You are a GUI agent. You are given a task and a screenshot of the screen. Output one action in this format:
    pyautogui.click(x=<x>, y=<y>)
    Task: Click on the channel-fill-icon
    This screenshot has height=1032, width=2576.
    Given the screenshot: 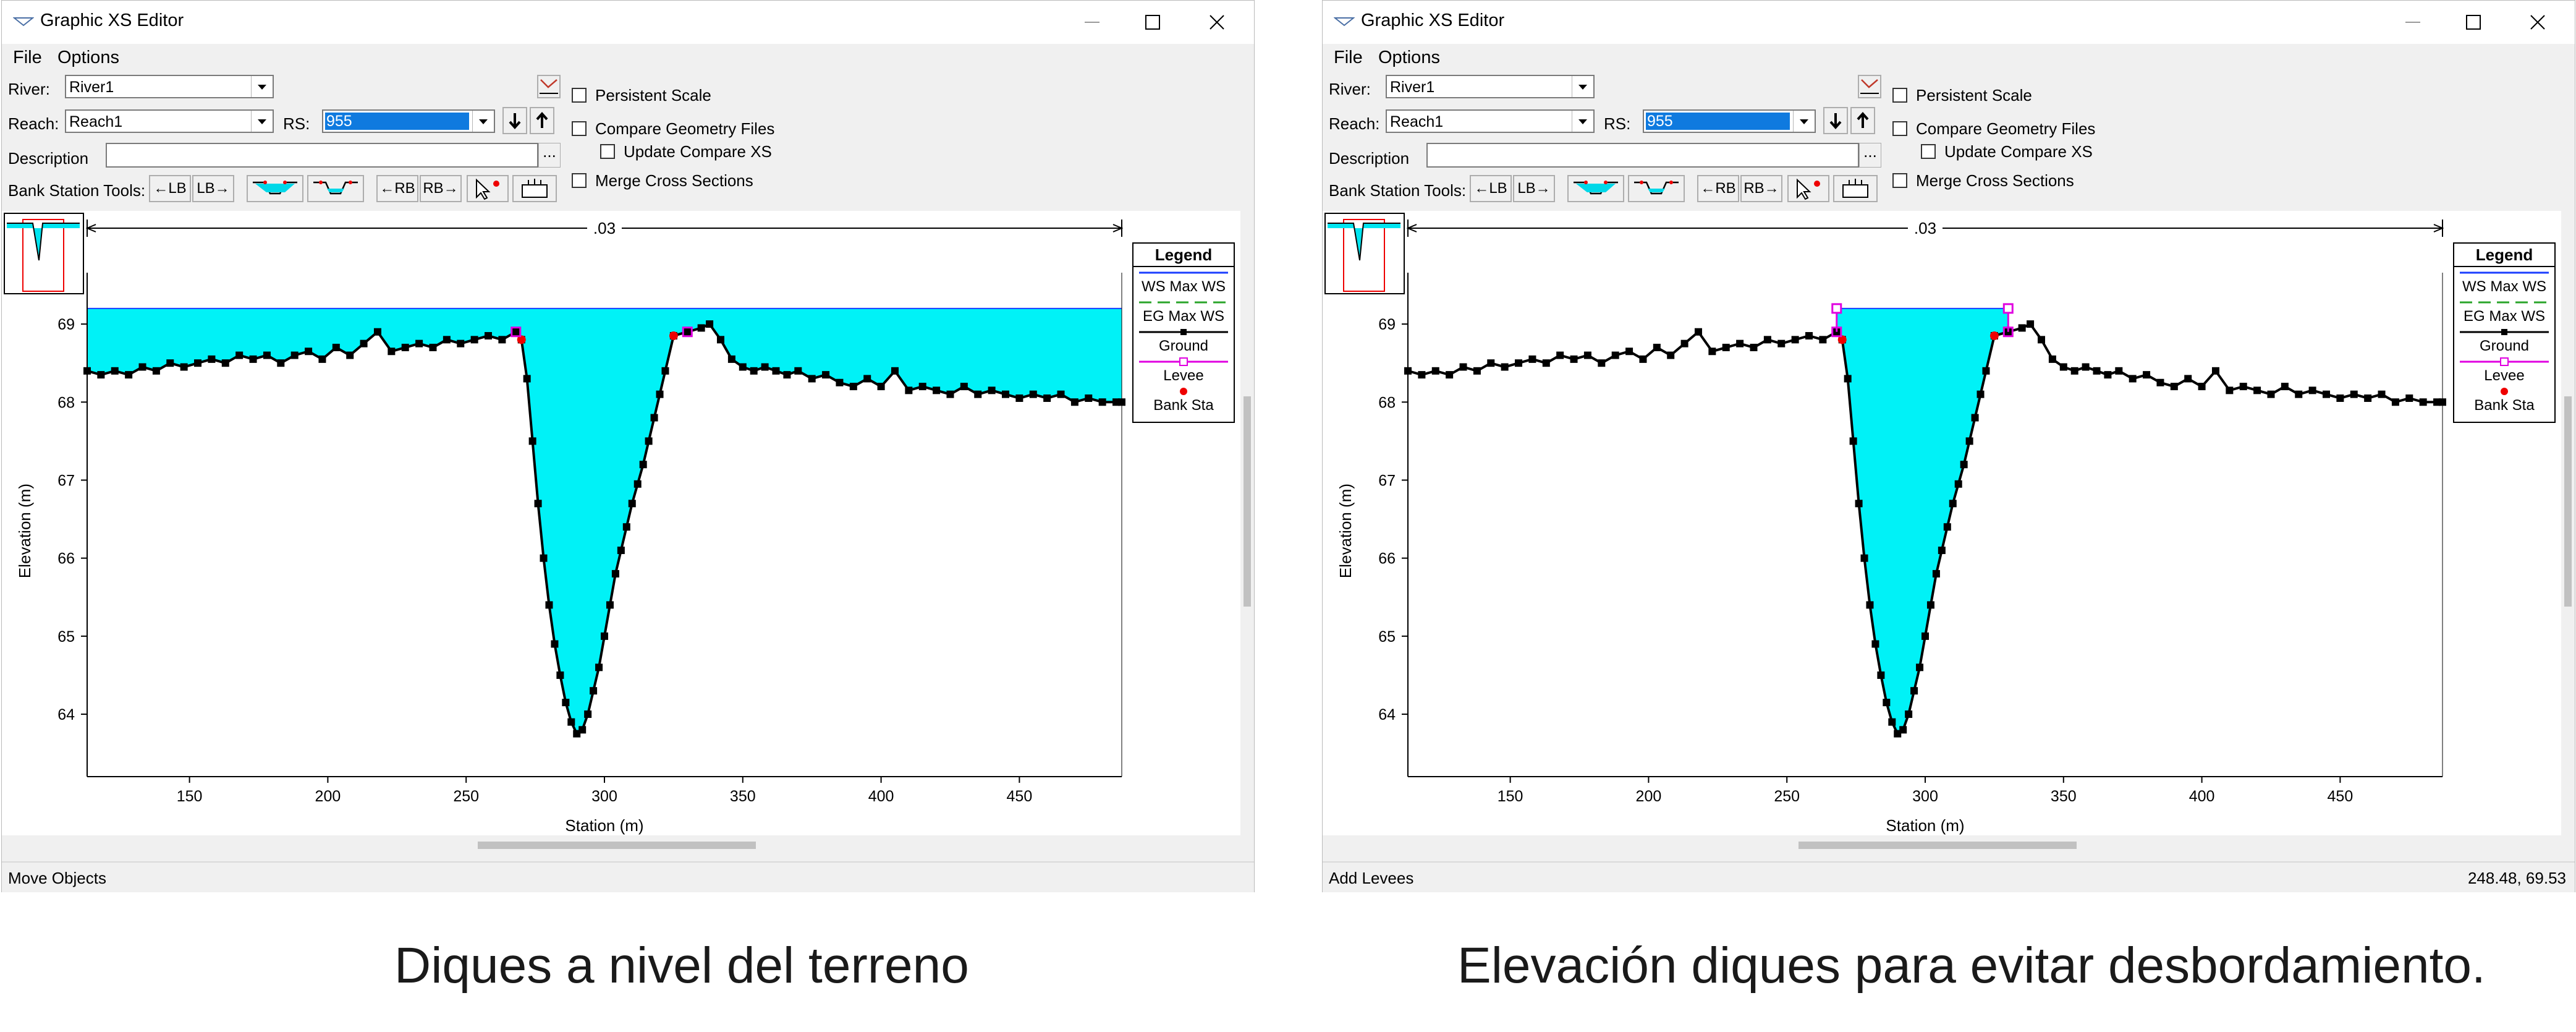 What is the action you would take?
    pyautogui.click(x=275, y=188)
    